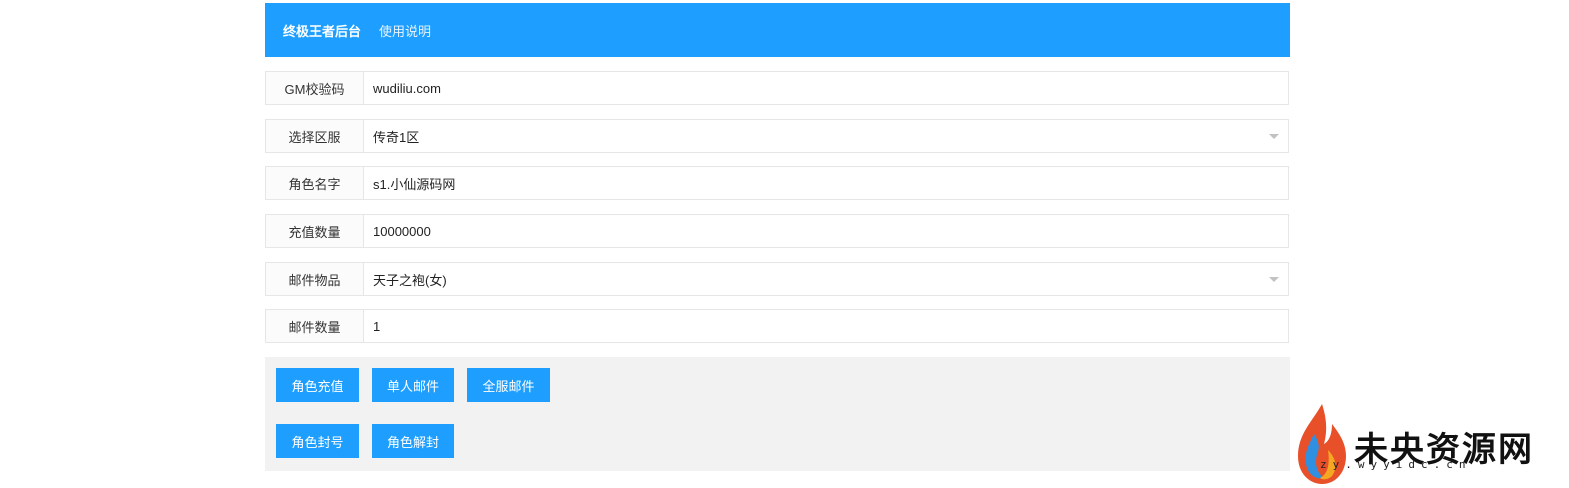  Describe the element at coordinates (826, 88) in the screenshot. I see `gm-code-input: wudiliu.com` at that location.